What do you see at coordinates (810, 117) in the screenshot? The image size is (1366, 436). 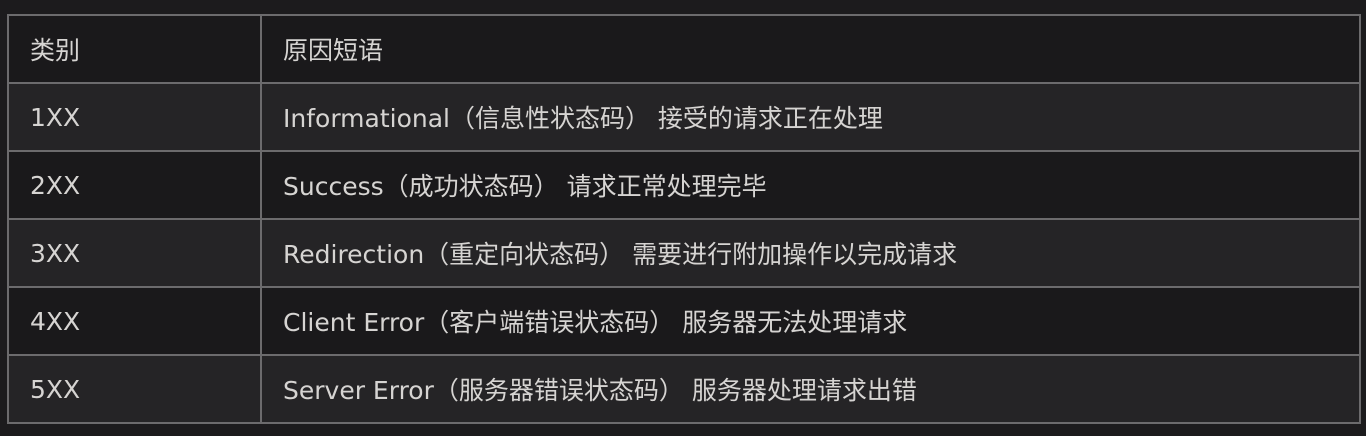 I see `reason-cell: Informational（信息性状态码） 接受的请求正在处理` at bounding box center [810, 117].